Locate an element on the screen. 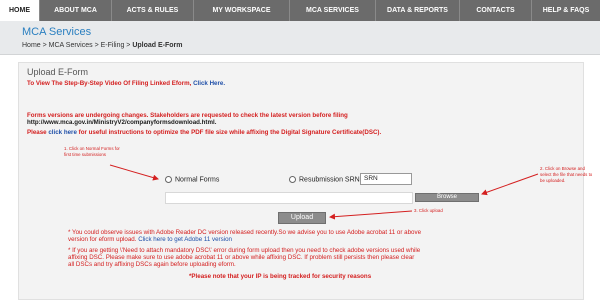 This screenshot has width=600, height=300. nav-my-workspace: MY WORKSPACE is located at coordinates (242, 10).